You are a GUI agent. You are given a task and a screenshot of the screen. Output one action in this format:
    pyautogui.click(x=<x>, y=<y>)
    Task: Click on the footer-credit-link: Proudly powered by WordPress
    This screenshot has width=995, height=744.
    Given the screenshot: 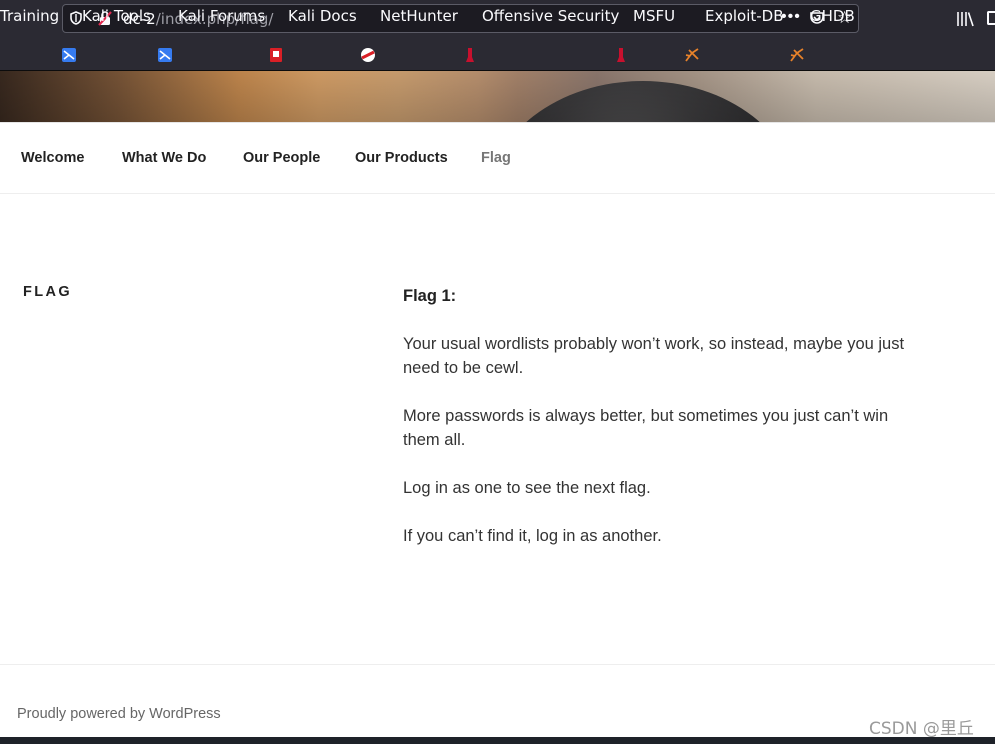 What is the action you would take?
    pyautogui.click(x=119, y=714)
    